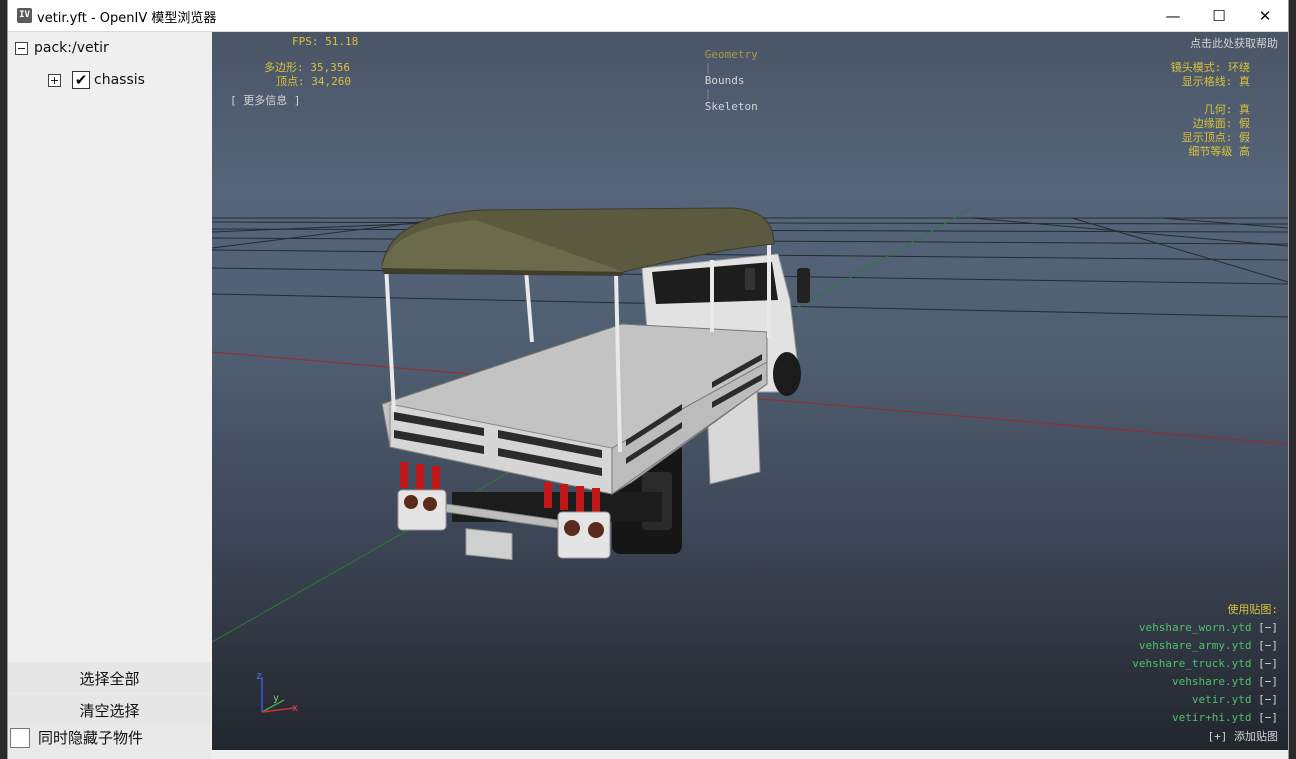 The image size is (1296, 759). I want to click on texture-name: vetir.ytd, so click(1222, 699).